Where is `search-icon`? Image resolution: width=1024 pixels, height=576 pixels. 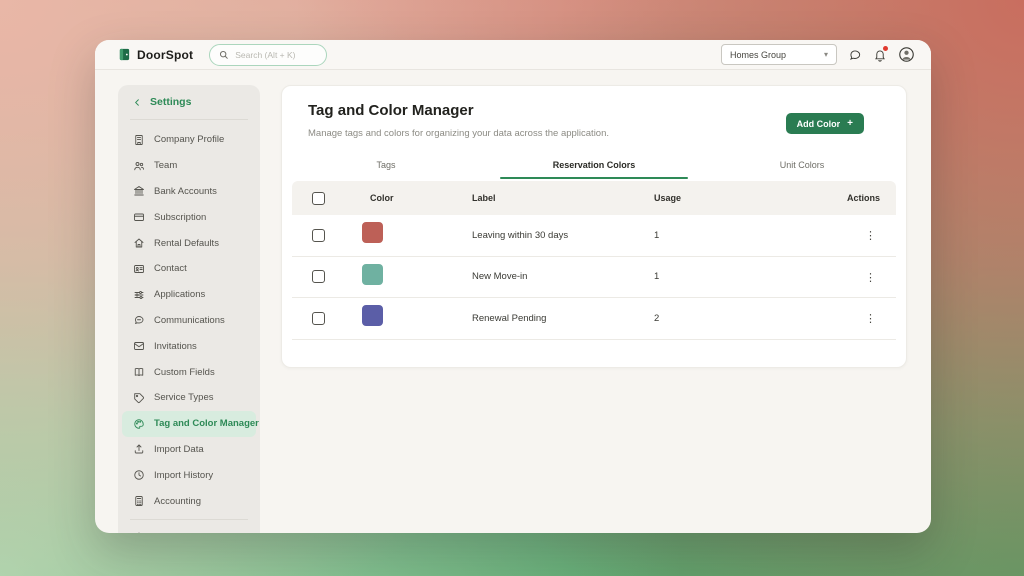 search-icon is located at coordinates (224, 54).